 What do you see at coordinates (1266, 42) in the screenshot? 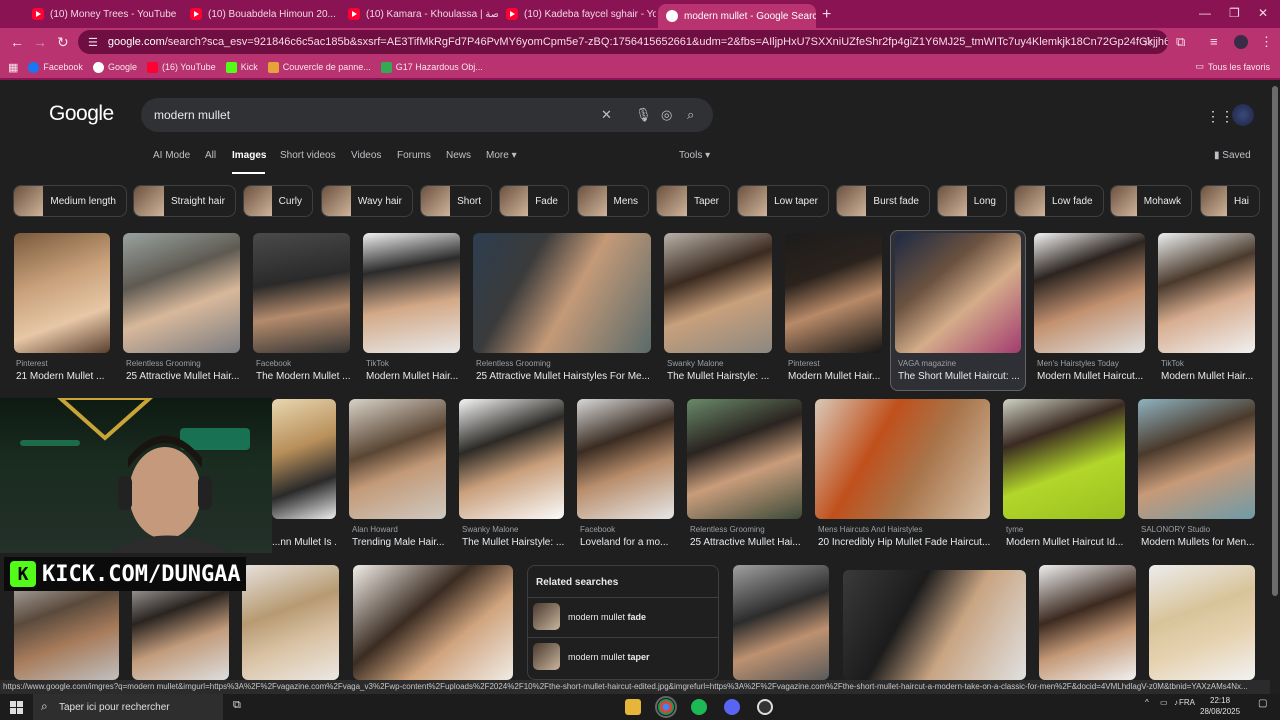
I see `menu-icon: ⋮` at bounding box center [1266, 42].